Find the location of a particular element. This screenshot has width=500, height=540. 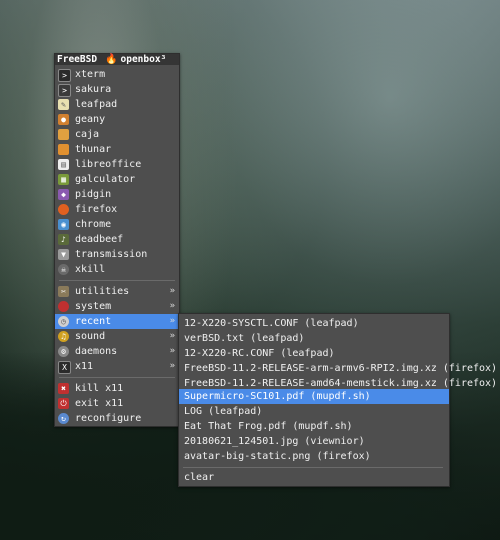

menu-item-reconfigure: ↻ reconfigure is located at coordinates (117, 418).